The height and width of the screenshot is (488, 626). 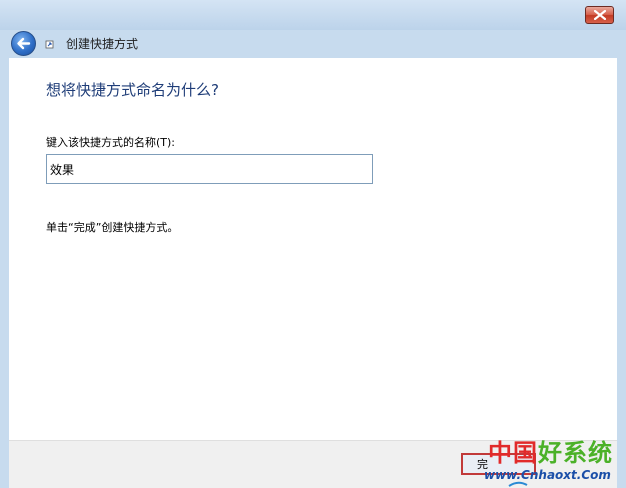 What do you see at coordinates (209, 169) in the screenshot?
I see `shortcut-name-input` at bounding box center [209, 169].